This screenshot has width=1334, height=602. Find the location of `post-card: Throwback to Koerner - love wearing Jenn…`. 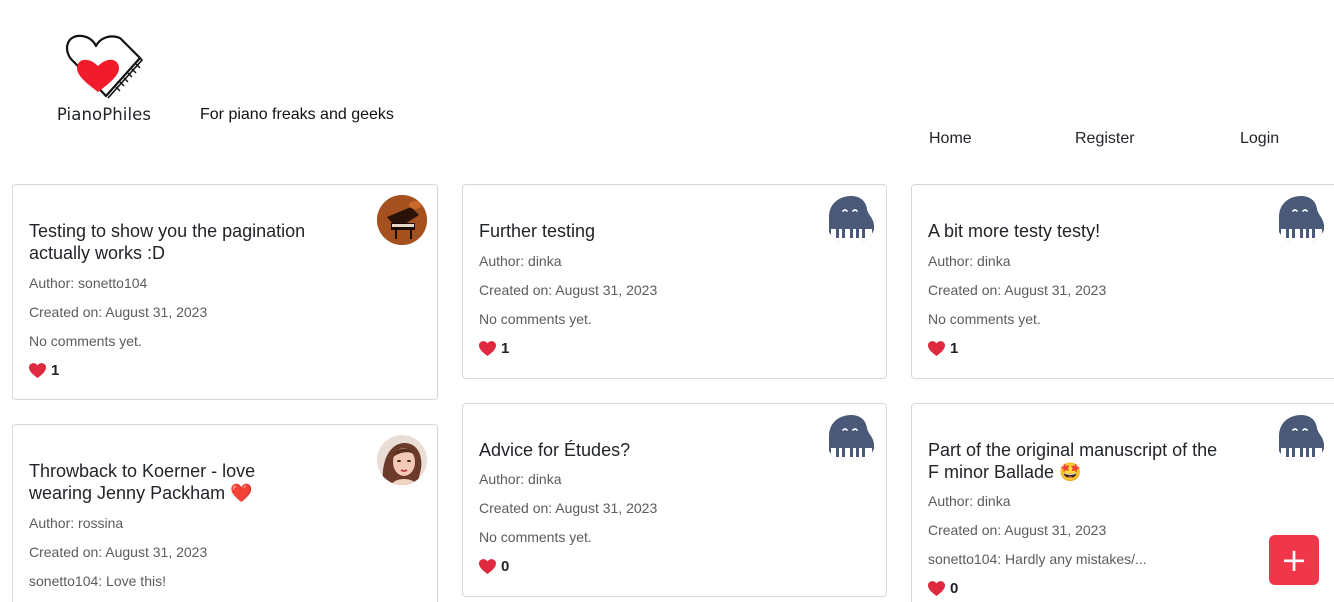

post-card: Throwback to Koerner - love wearing Jenn… is located at coordinates (225, 513).